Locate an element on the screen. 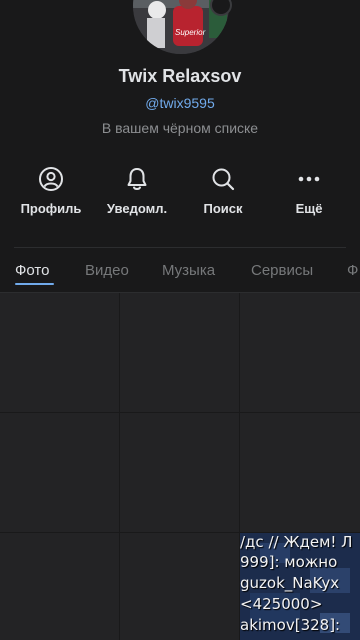  profile-button: Профиль is located at coordinates (51, 193).